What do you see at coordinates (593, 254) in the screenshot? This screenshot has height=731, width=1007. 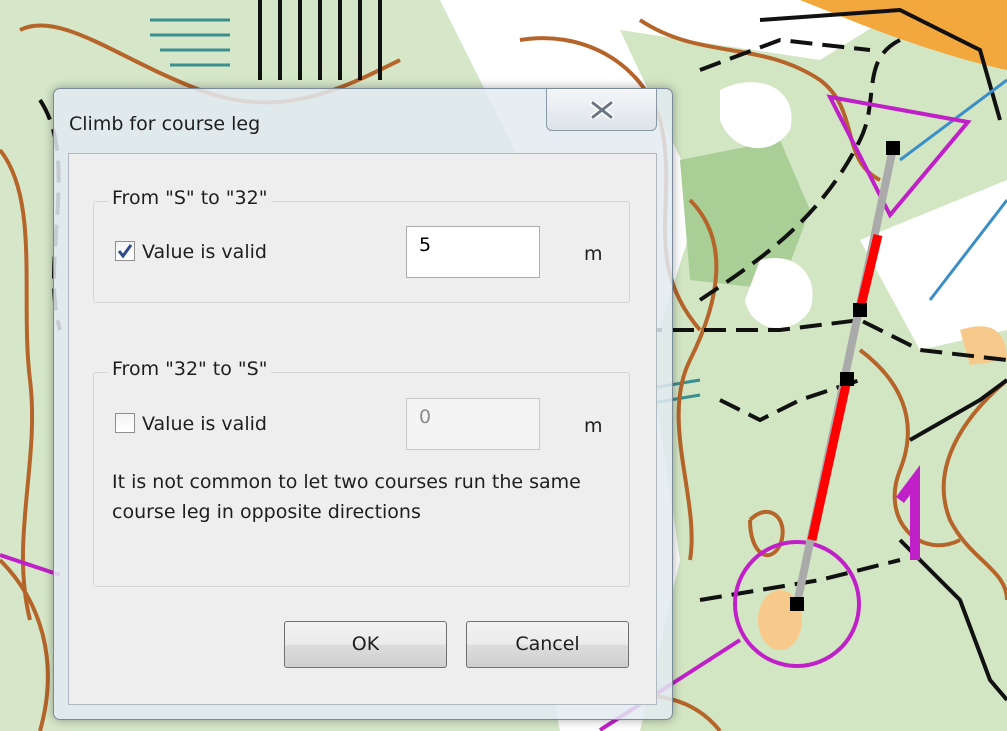 I see `unit-label-s-to-32: m` at bounding box center [593, 254].